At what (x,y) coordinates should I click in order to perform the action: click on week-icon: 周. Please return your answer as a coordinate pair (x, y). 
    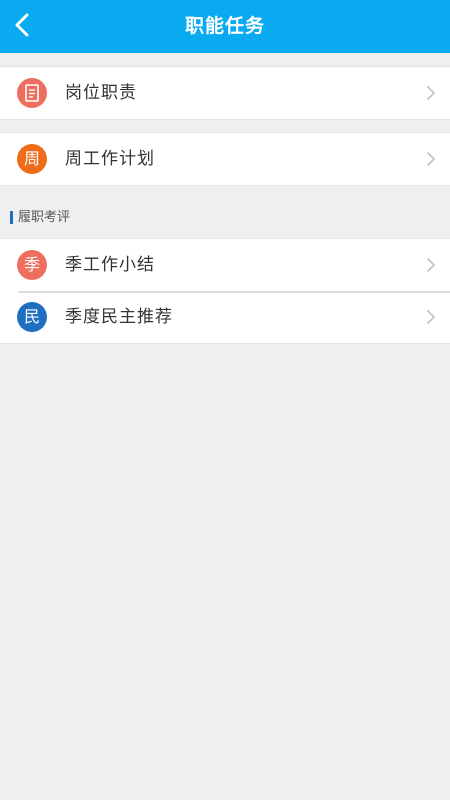
    Looking at the image, I should click on (32, 159).